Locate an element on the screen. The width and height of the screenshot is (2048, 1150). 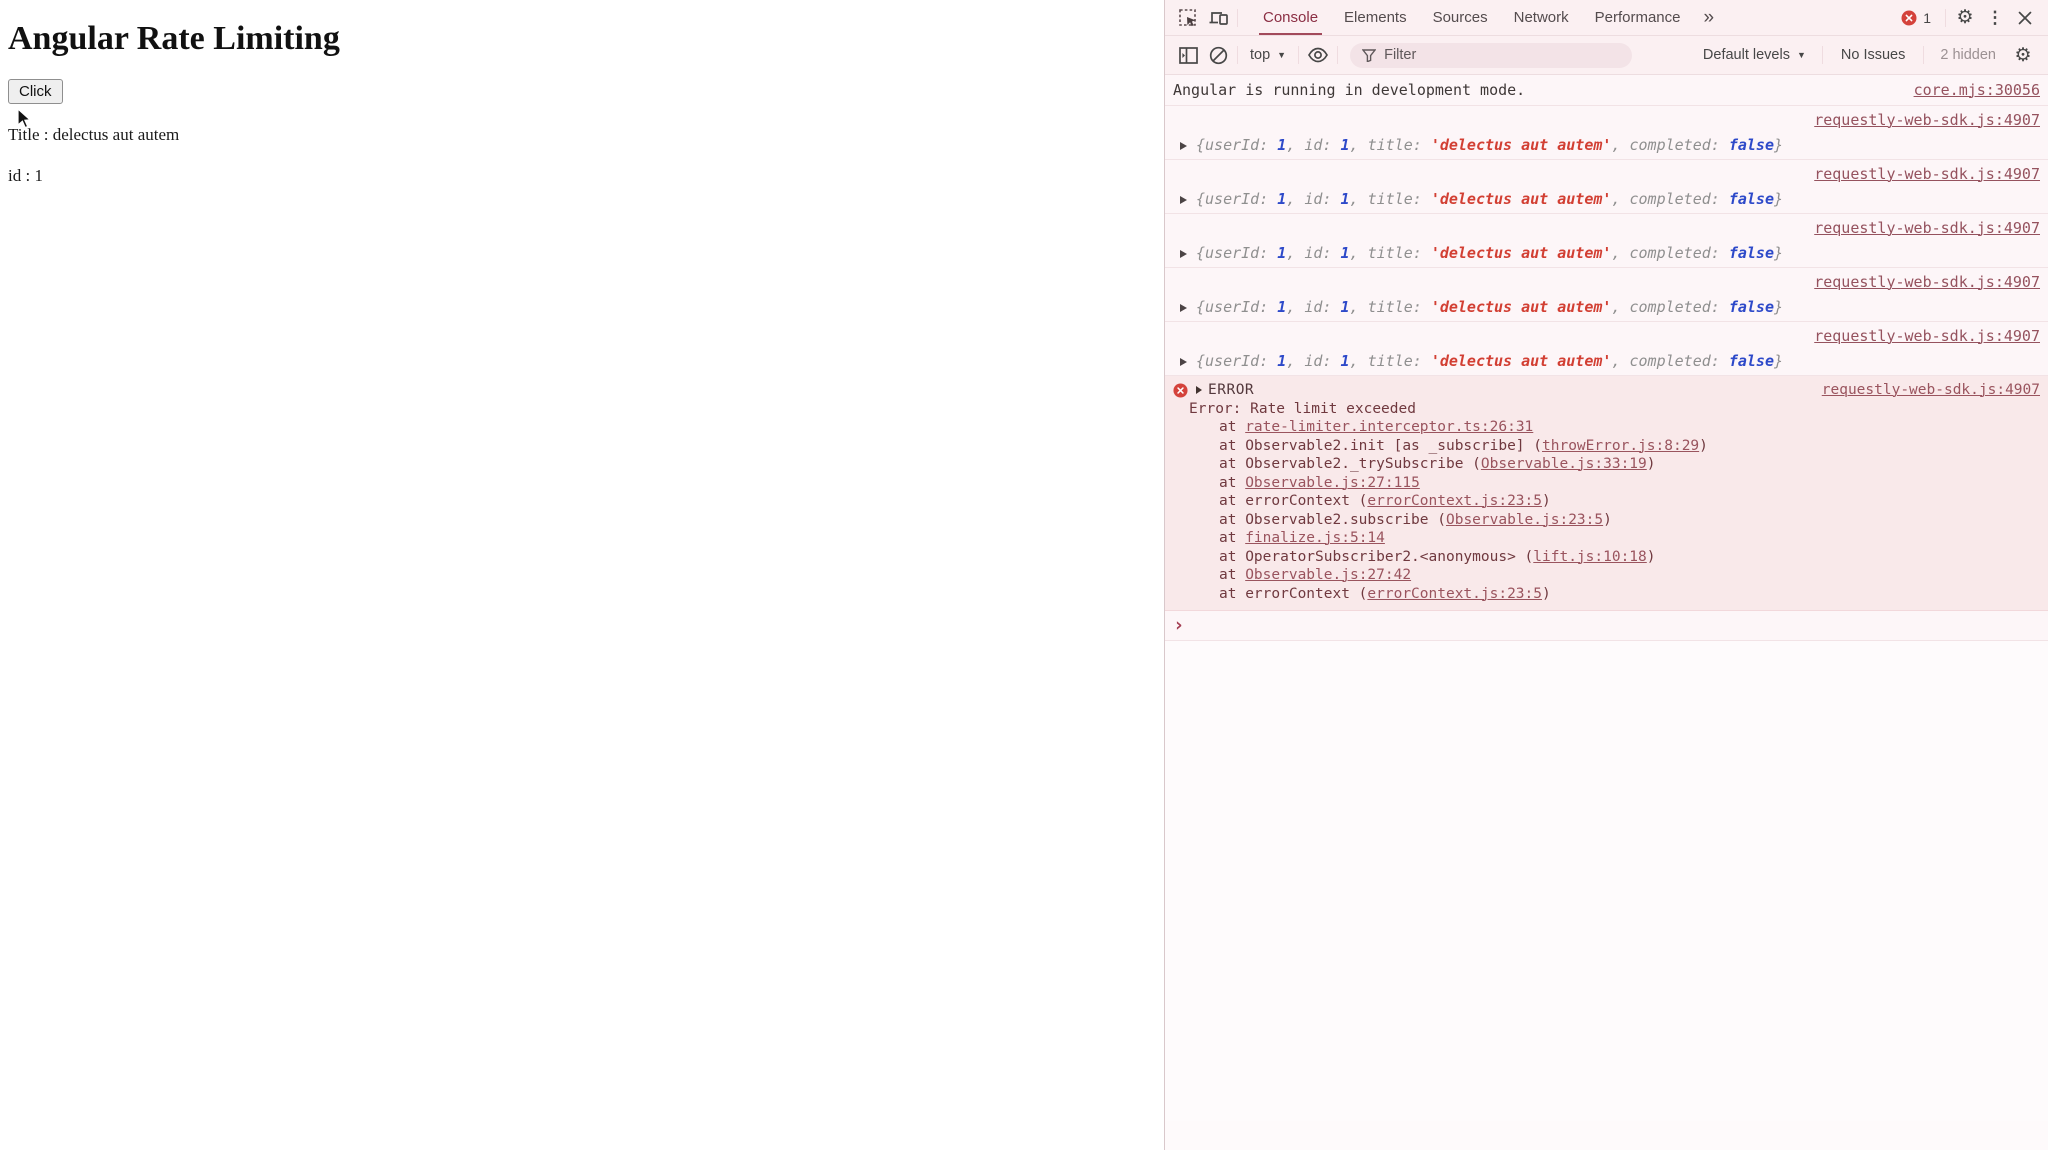
stack-link: lift.js:10:18 is located at coordinates (1590, 557).